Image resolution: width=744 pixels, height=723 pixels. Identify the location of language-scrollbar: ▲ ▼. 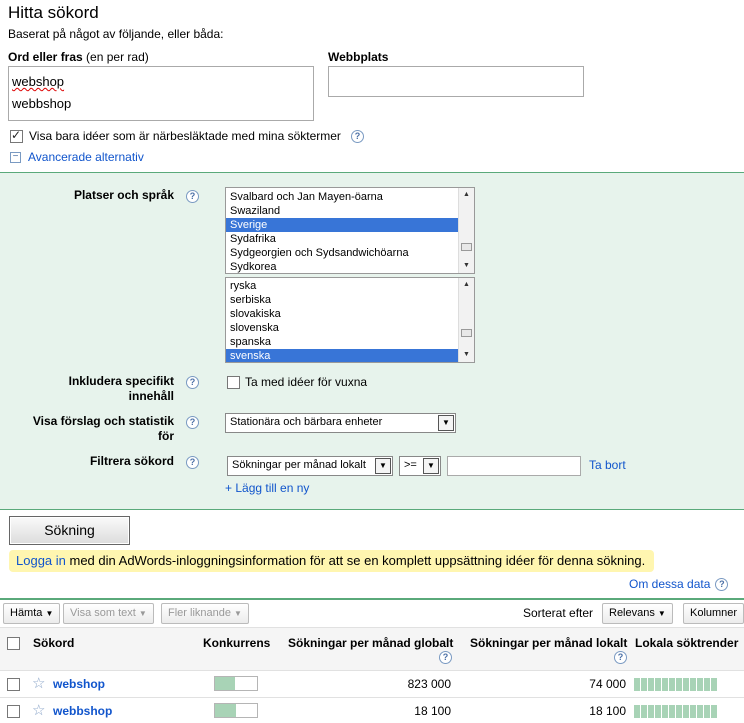
(466, 320).